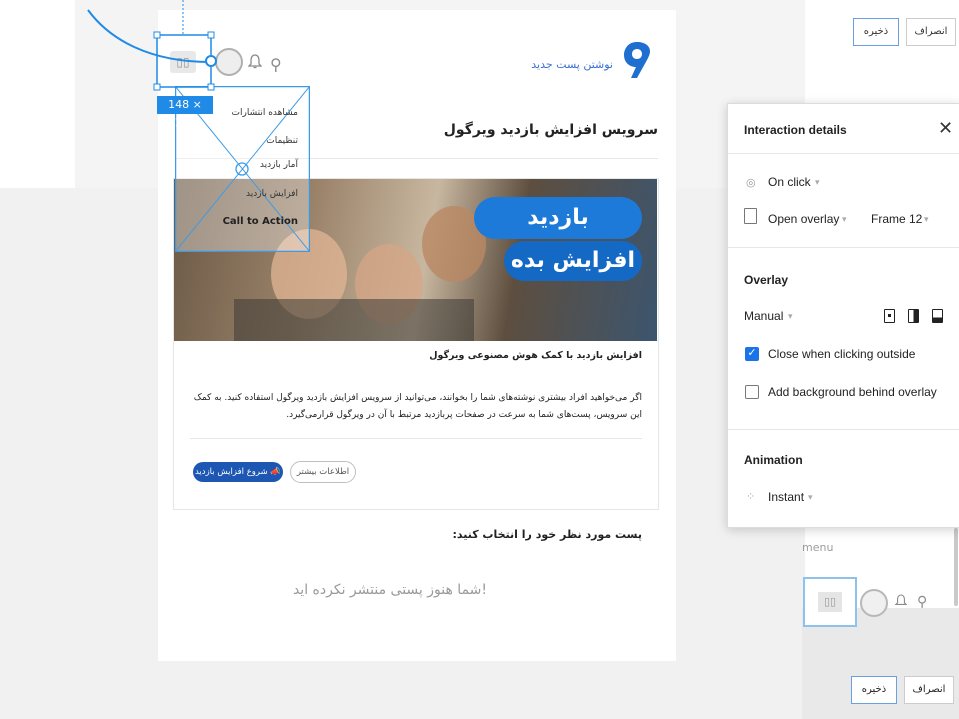  I want to click on more-info-button: اطلاعات بیشتر, so click(323, 472).